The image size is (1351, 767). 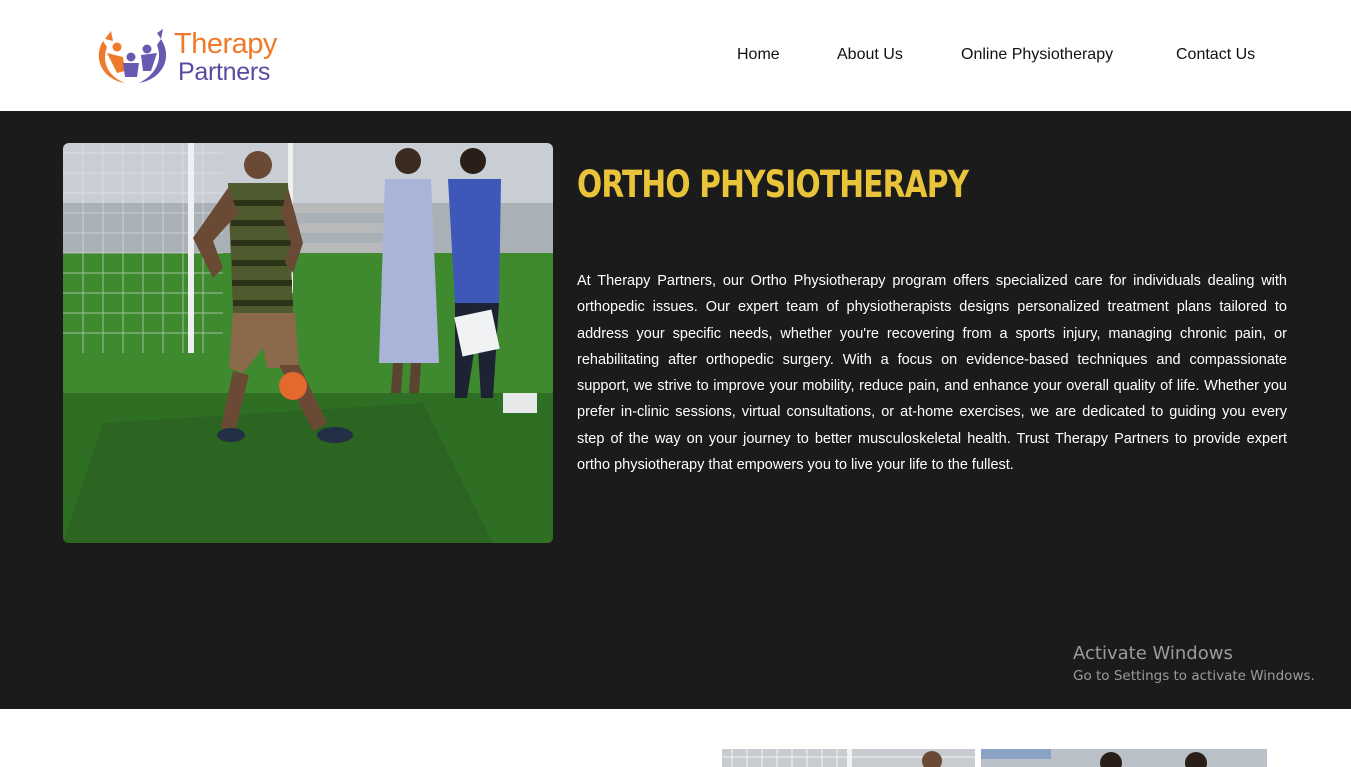 What do you see at coordinates (1153, 653) in the screenshot?
I see `watermark-title: Activate Windows` at bounding box center [1153, 653].